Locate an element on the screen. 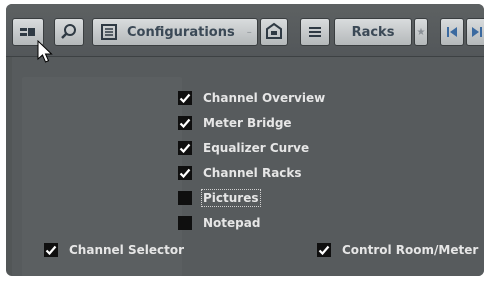 This screenshot has height=282, width=488. magnifier-icon is located at coordinates (68, 31).